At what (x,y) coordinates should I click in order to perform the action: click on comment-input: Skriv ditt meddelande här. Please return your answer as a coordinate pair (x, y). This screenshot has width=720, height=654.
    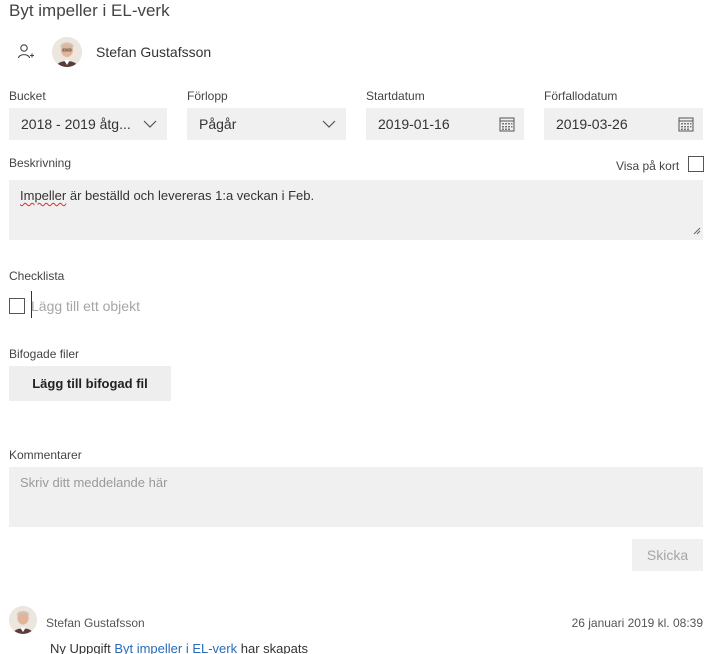
    Looking at the image, I should click on (356, 497).